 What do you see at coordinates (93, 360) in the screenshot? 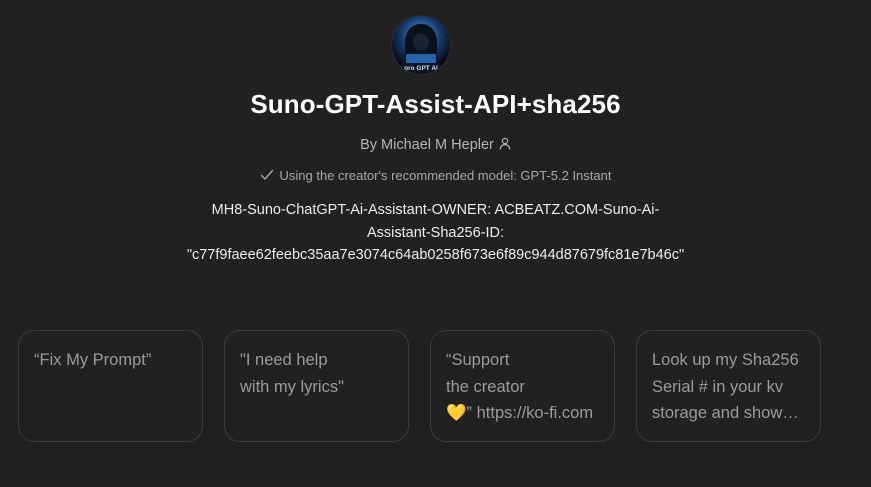
I see `starter-text: “Fix My Prompt”` at bounding box center [93, 360].